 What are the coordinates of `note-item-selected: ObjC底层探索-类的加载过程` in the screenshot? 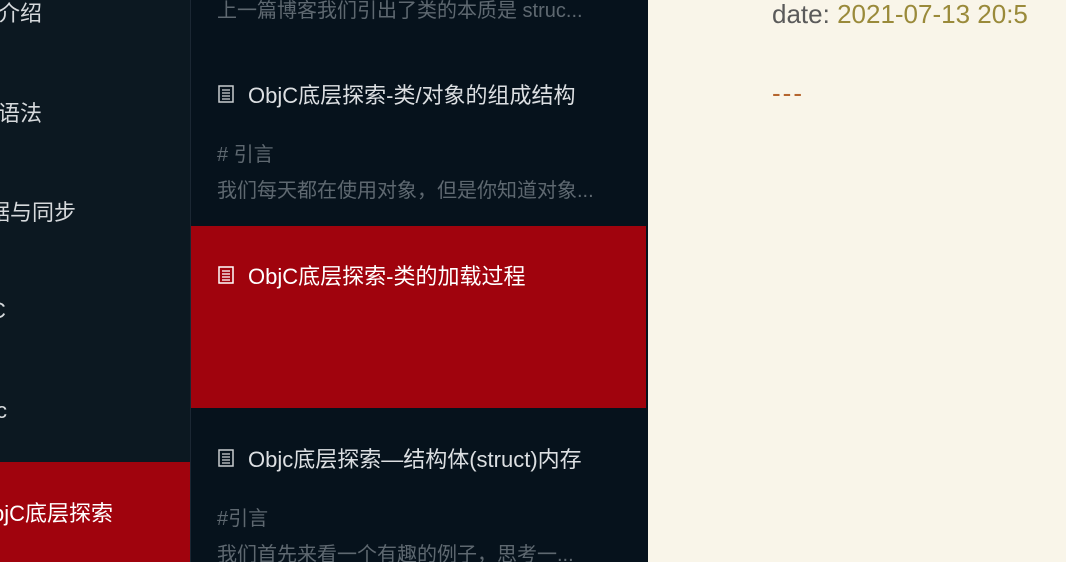 It's located at (418, 317).